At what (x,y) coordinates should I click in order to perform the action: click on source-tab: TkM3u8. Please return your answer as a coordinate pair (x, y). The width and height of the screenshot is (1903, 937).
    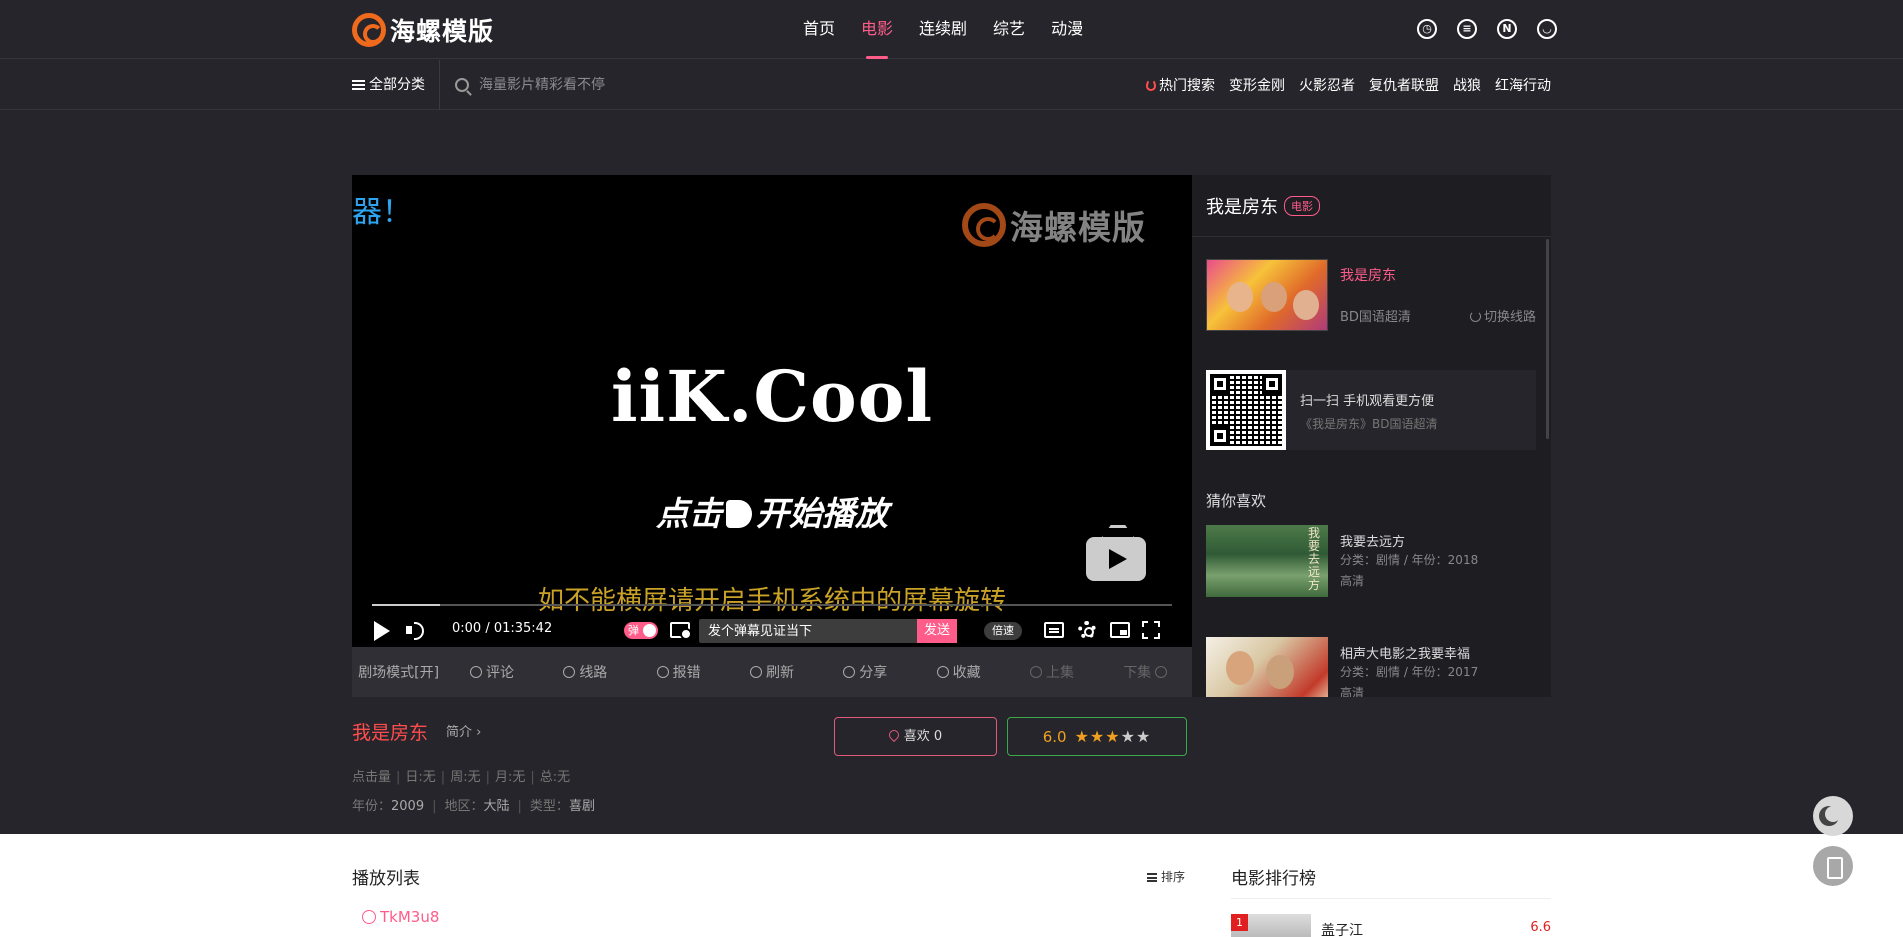
    Looking at the image, I should click on (400, 917).